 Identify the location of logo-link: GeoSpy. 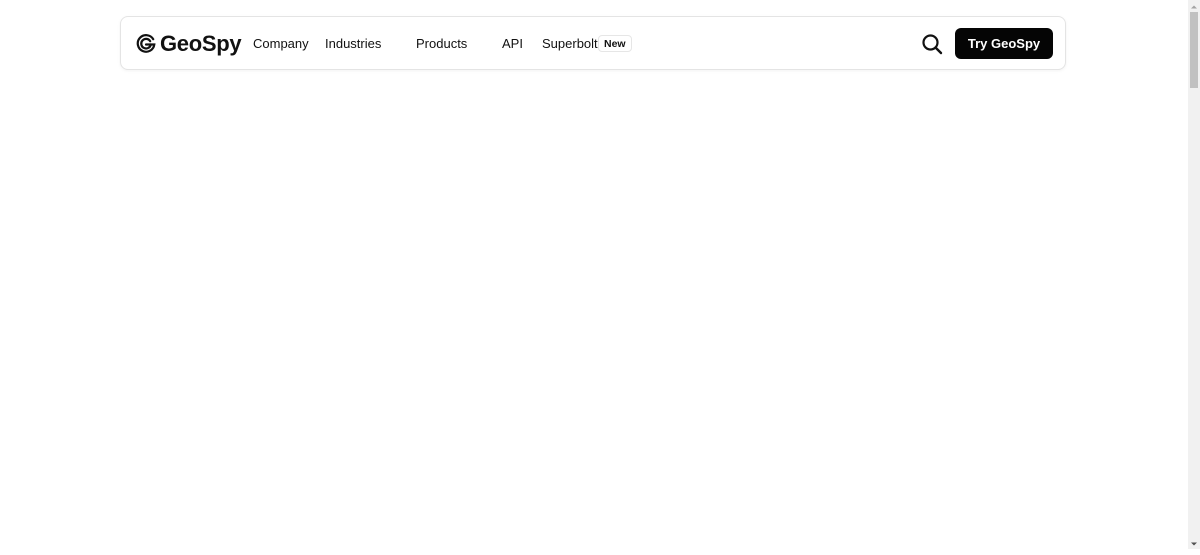
(189, 43).